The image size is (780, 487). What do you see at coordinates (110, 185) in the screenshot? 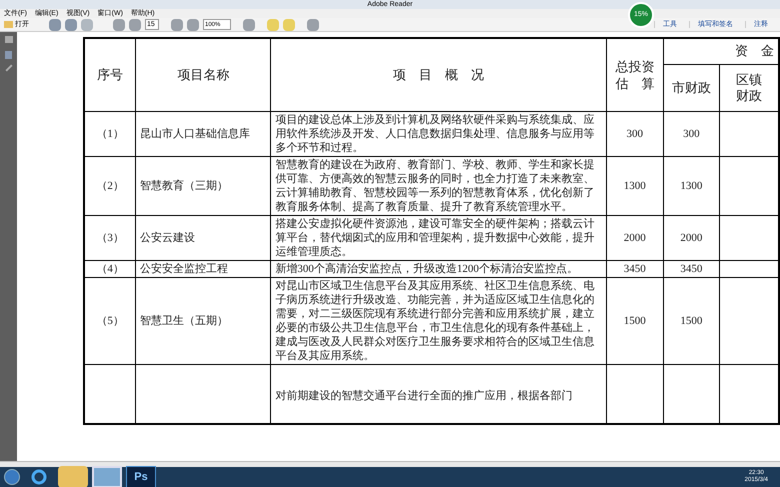
I see `table-cell: （2）` at bounding box center [110, 185].